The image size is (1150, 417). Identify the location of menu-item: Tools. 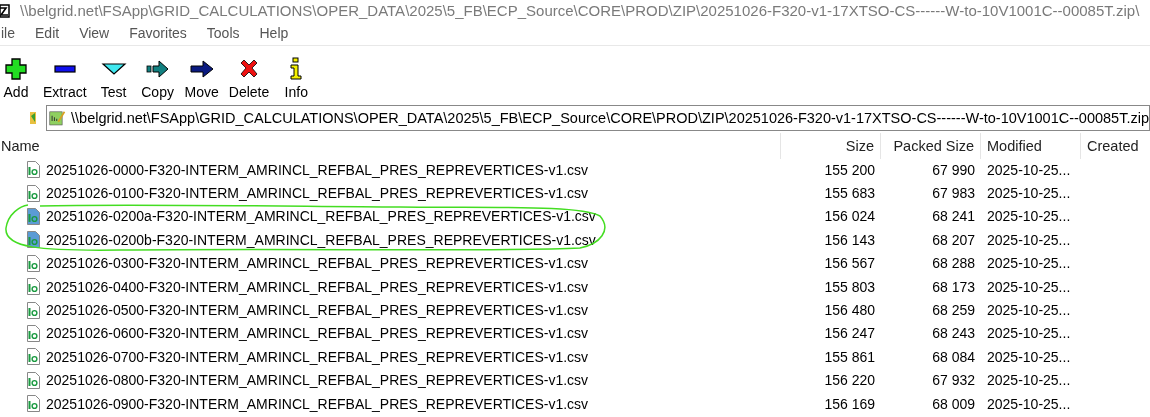
(226, 33).